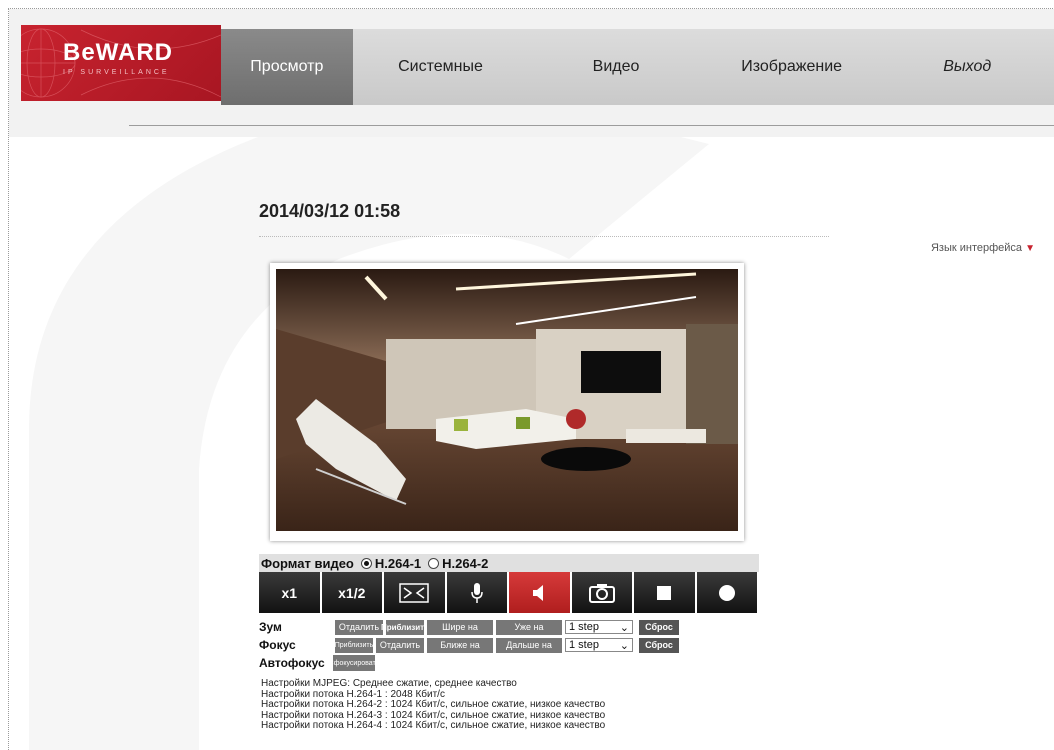 The width and height of the screenshot is (1054, 750). I want to click on speaker-button, so click(539, 592).